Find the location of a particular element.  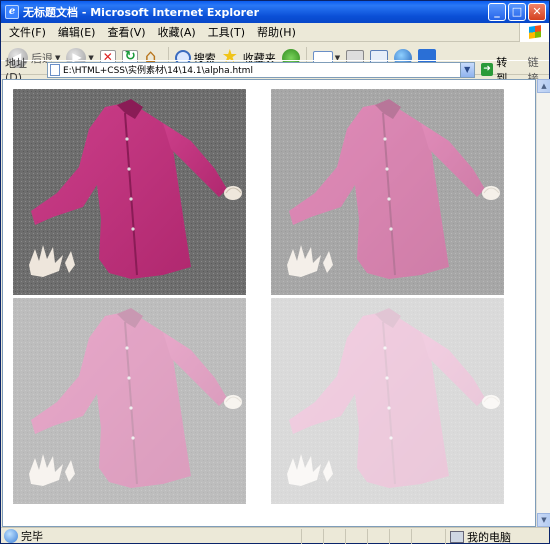

status-text: 完毕 is located at coordinates (32, 536).